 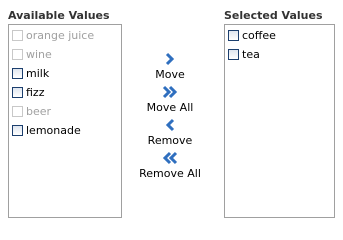 I want to click on list-item-label: tea, so click(x=251, y=54).